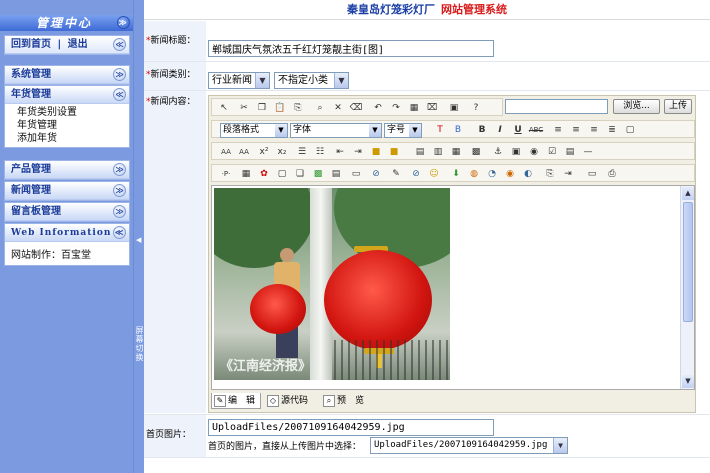  I want to click on eraser-icon: ⌫, so click(356, 108).